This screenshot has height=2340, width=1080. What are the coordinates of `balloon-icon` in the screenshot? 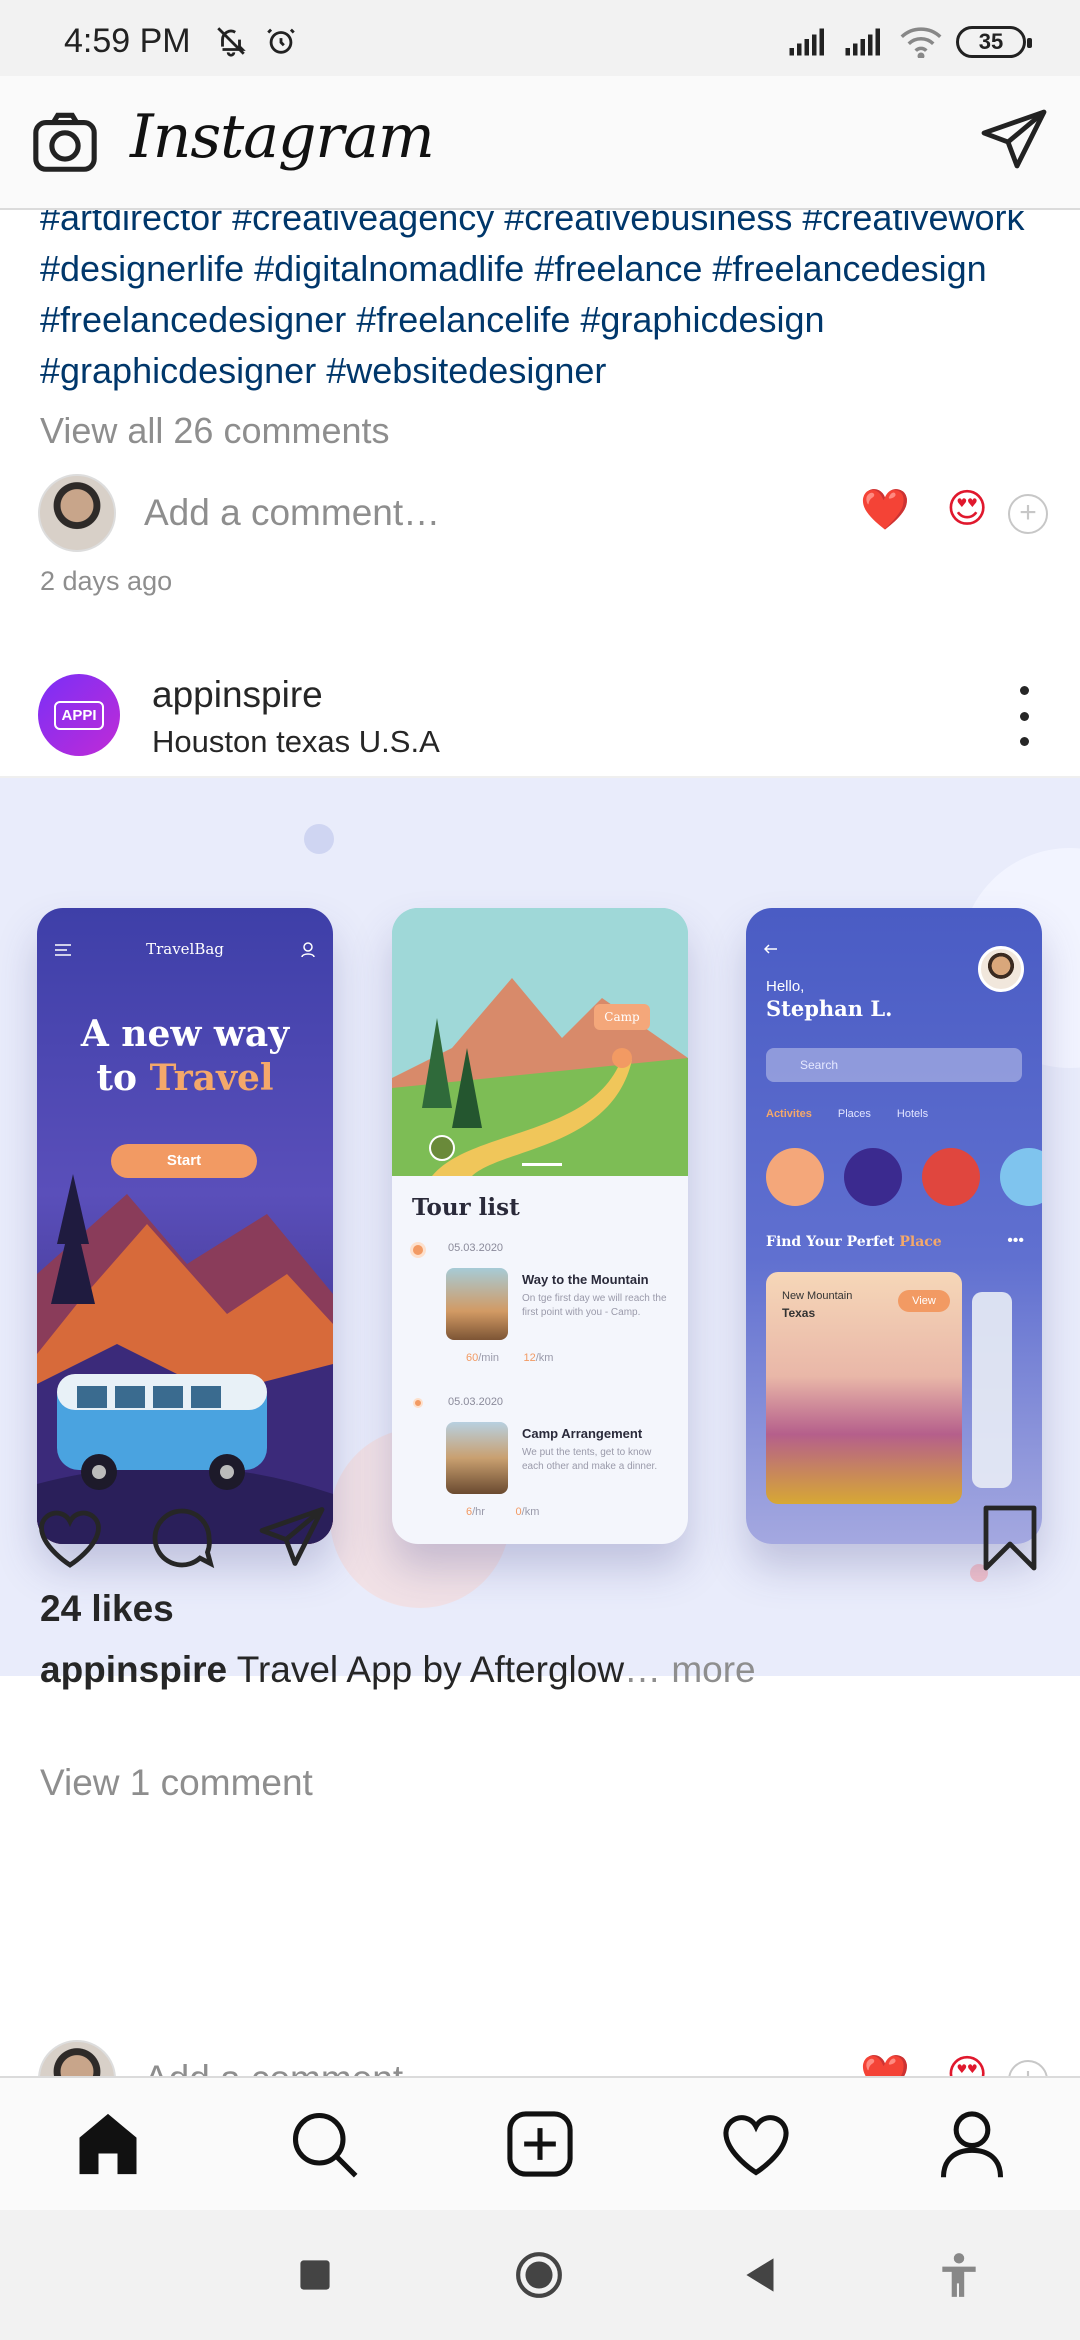 It's located at (951, 1177).